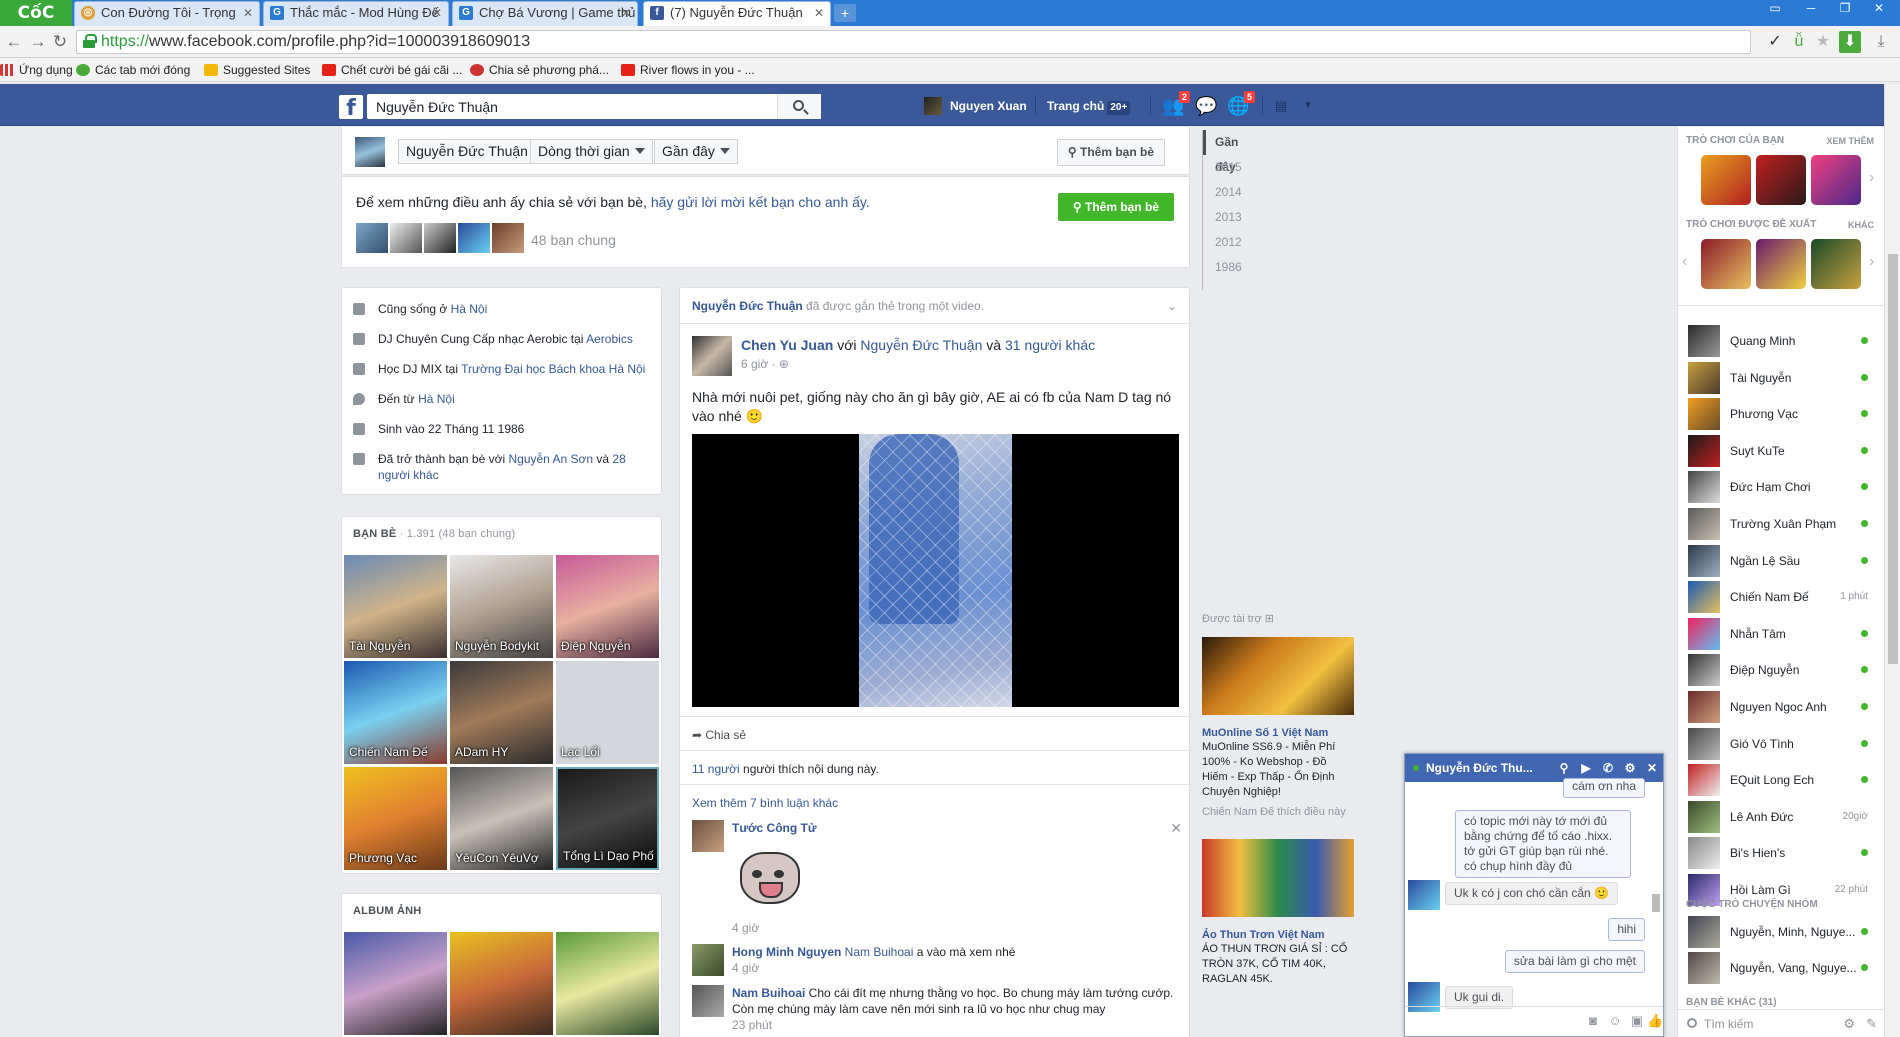 This screenshot has height=1037, width=1900. I want to click on friend-tile: Phương Vạc, so click(395, 818).